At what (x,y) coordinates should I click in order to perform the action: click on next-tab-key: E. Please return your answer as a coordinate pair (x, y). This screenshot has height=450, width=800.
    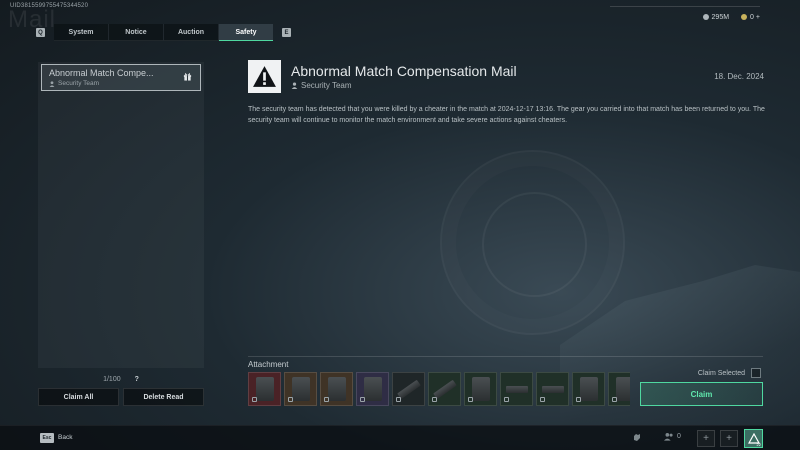
    Looking at the image, I should click on (286, 32).